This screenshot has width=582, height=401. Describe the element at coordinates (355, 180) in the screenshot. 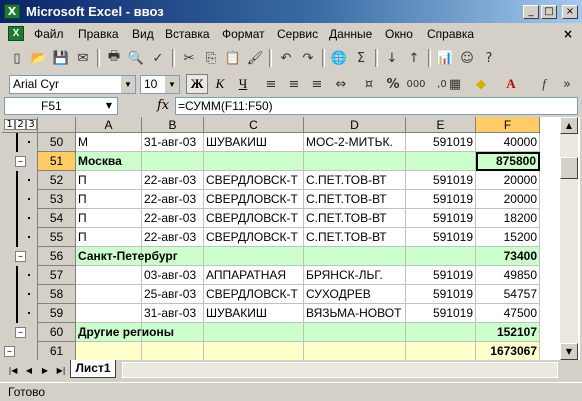

I see `cell-d52: С.ПЕТ.ТОВ-ВТ` at that location.